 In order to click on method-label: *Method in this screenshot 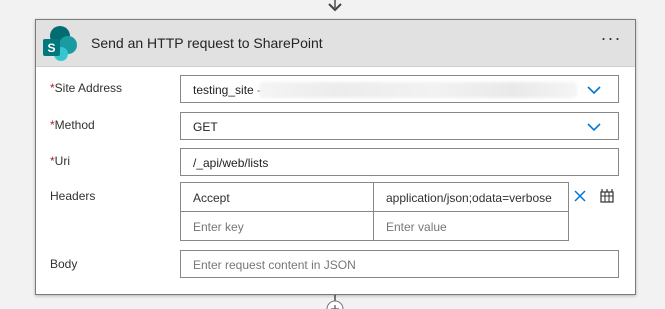, I will do `click(72, 125)`.